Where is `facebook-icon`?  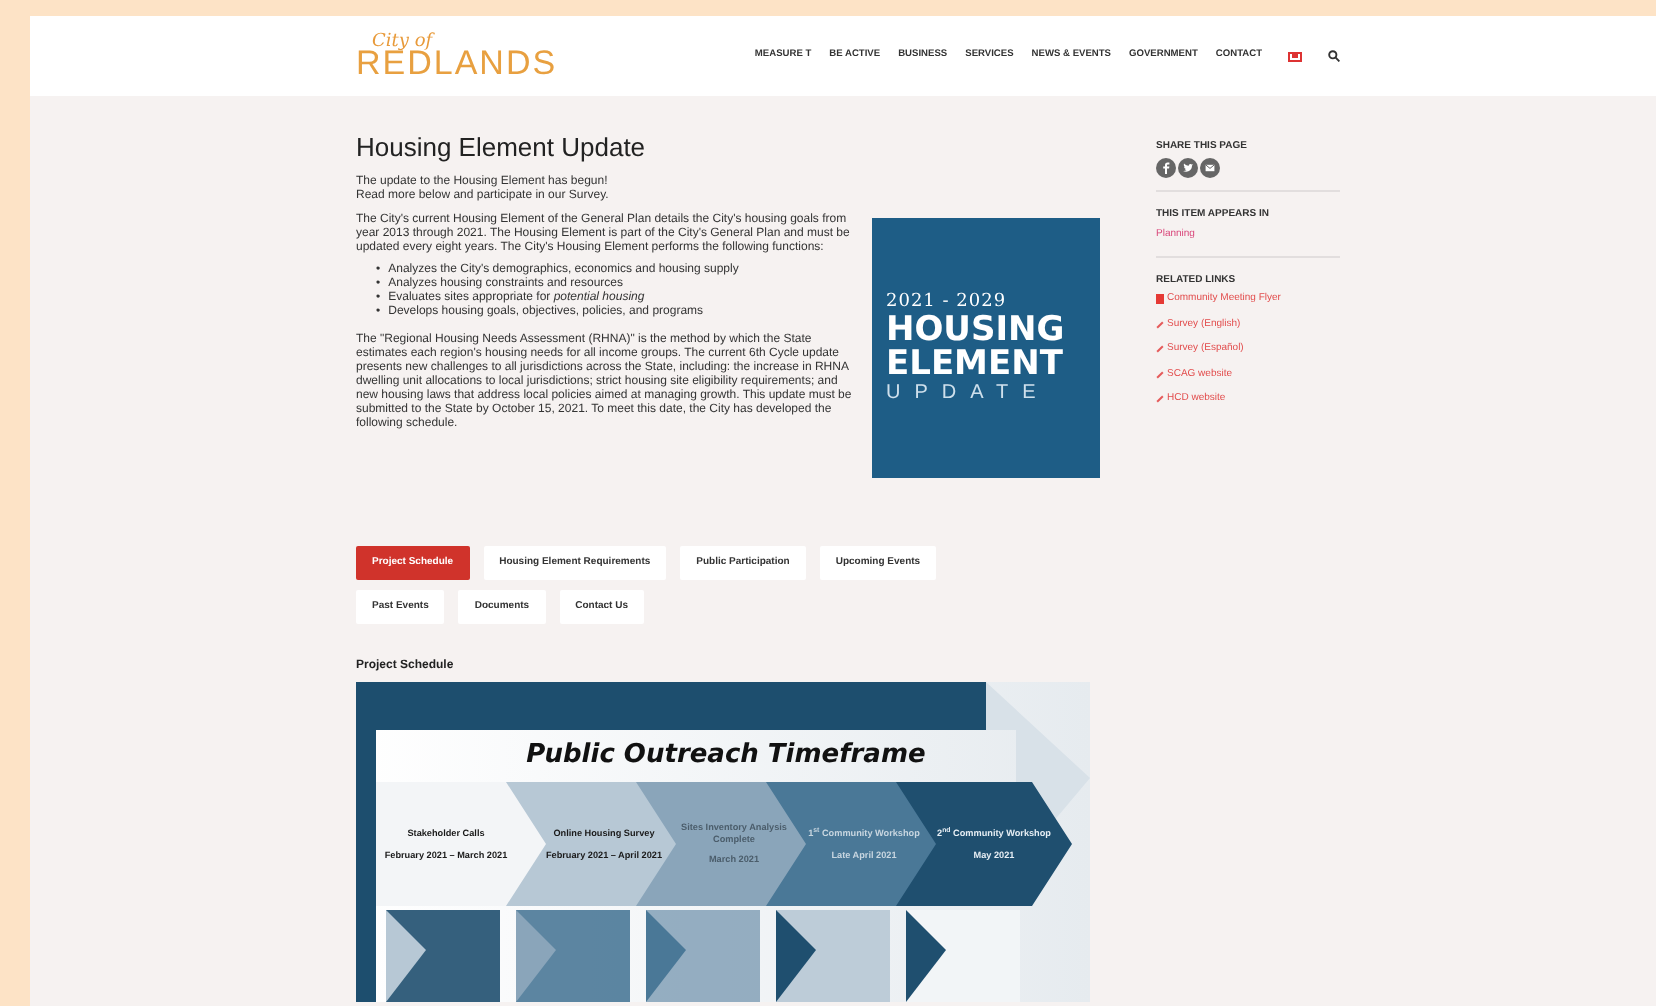
facebook-icon is located at coordinates (1166, 168).